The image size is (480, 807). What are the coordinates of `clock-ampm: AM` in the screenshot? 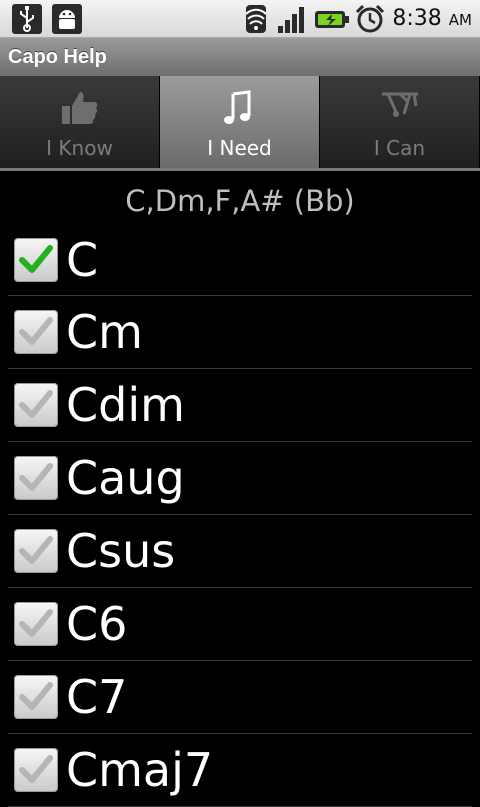 It's located at (460, 20).